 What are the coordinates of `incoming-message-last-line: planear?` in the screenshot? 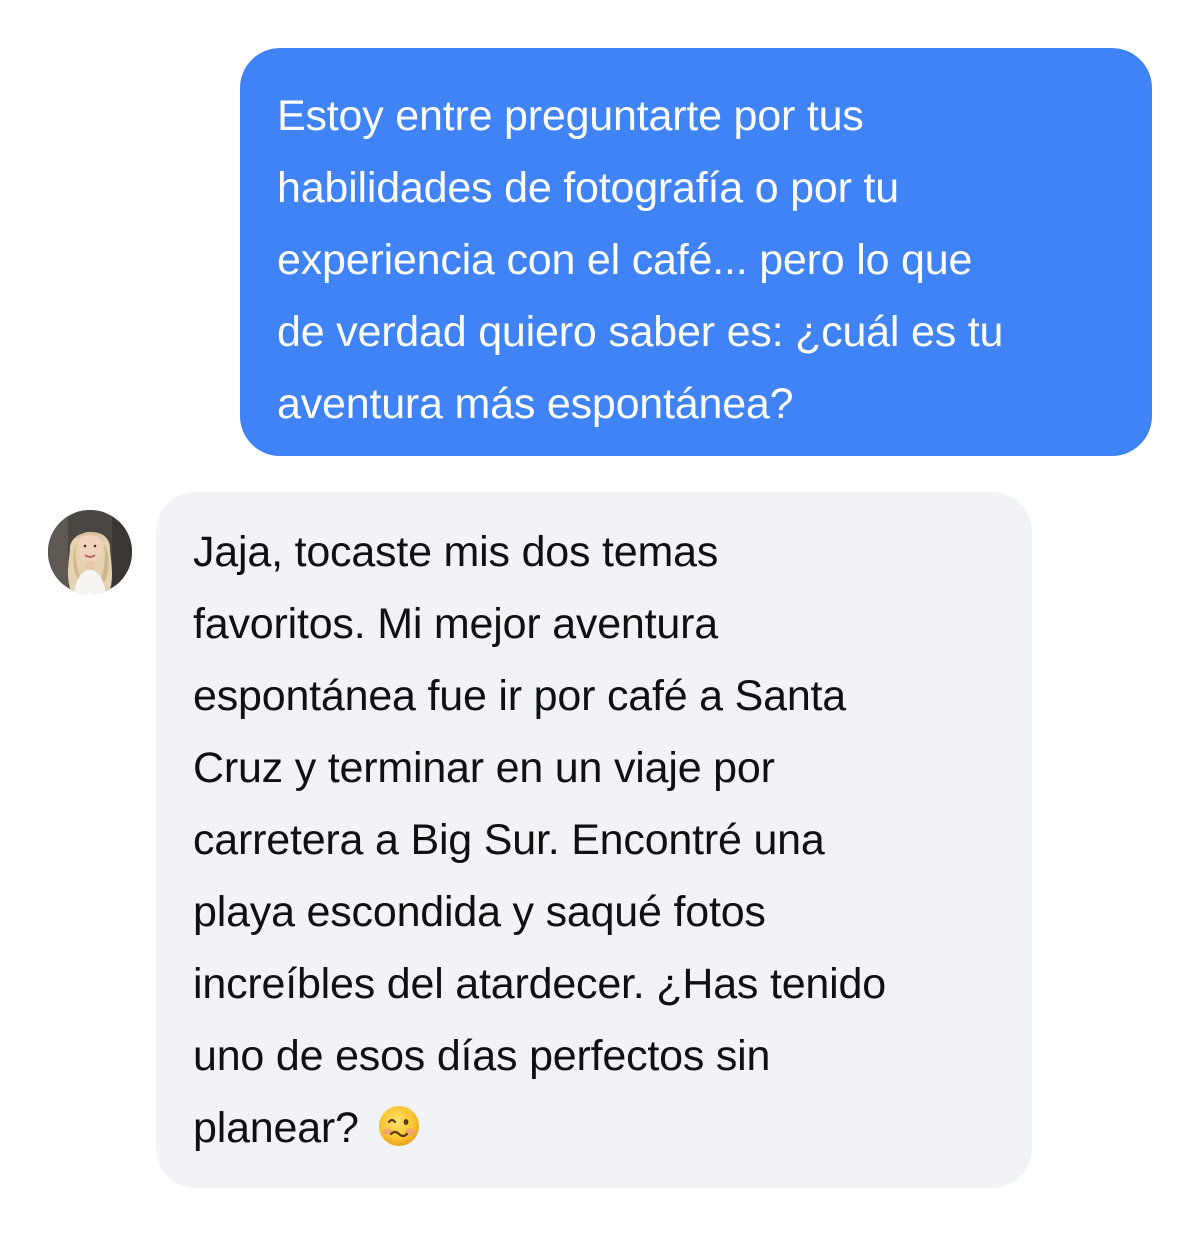 It's located at (594, 1131).